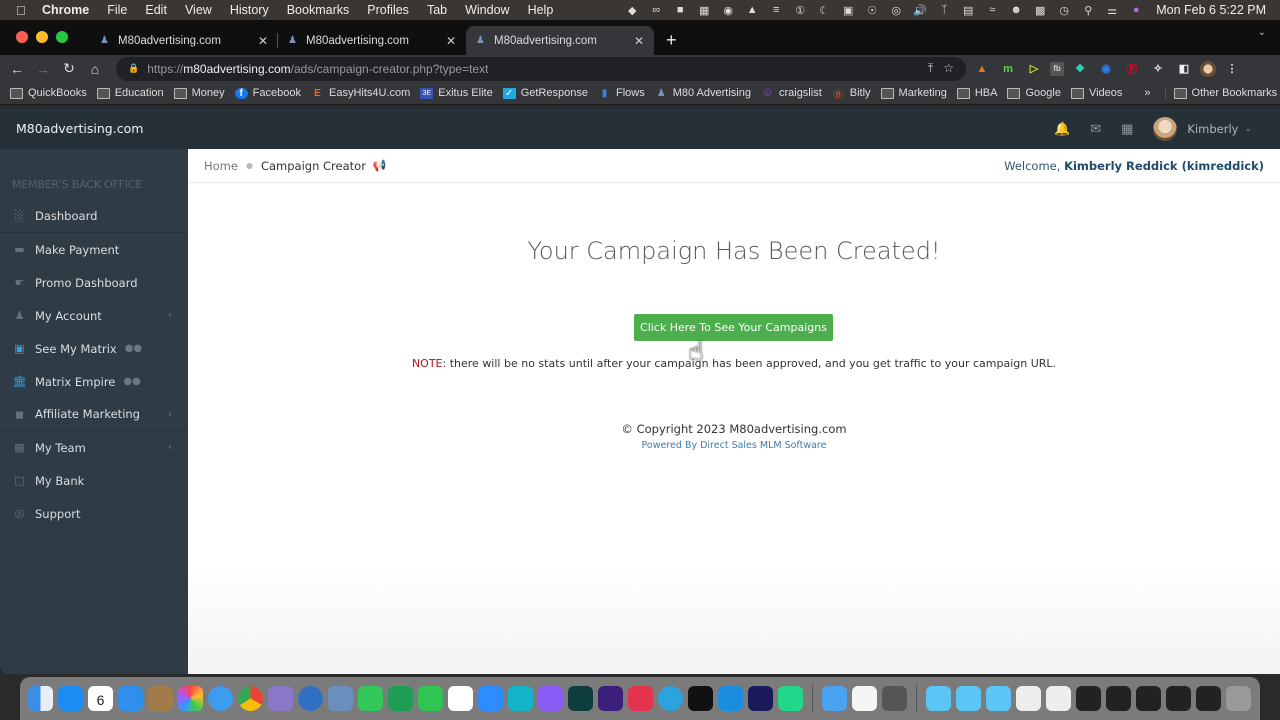 This screenshot has width=1280, height=720. I want to click on dock-safari, so click(220, 698).